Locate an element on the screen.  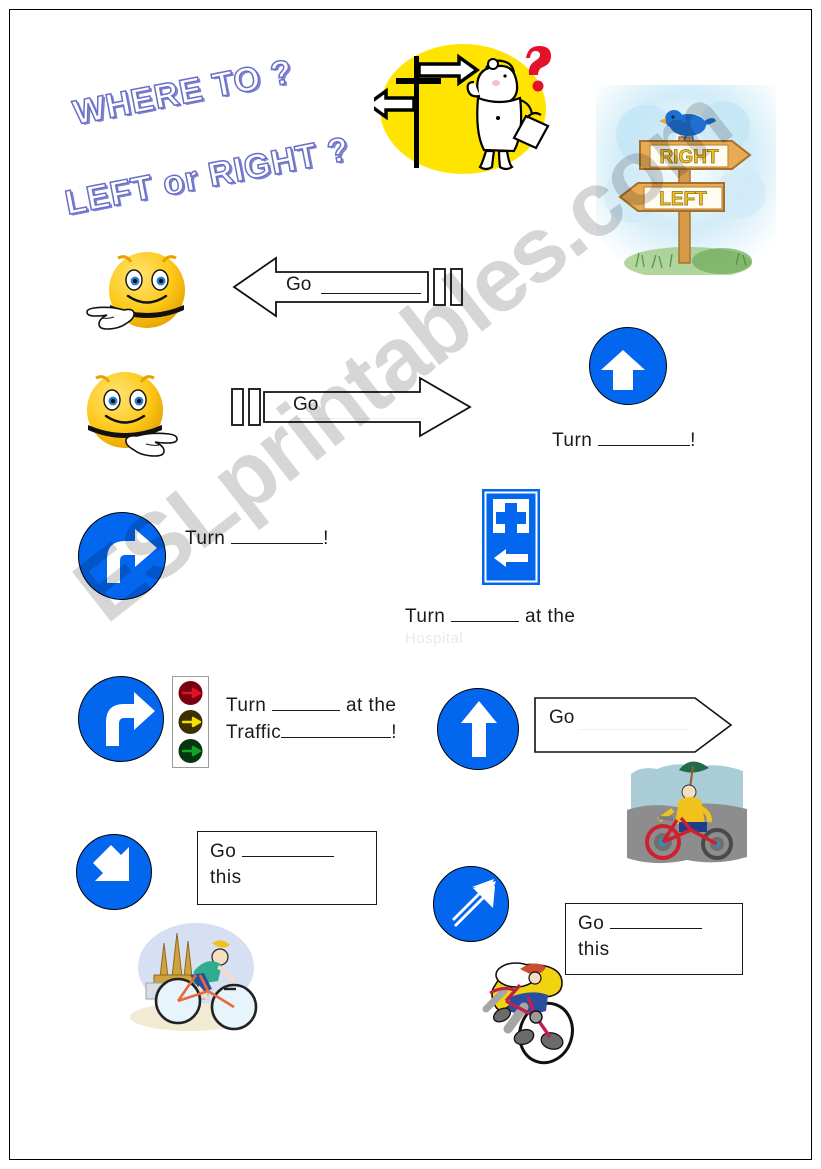
answer-box-up-right: Go this is located at coordinates (654, 939).